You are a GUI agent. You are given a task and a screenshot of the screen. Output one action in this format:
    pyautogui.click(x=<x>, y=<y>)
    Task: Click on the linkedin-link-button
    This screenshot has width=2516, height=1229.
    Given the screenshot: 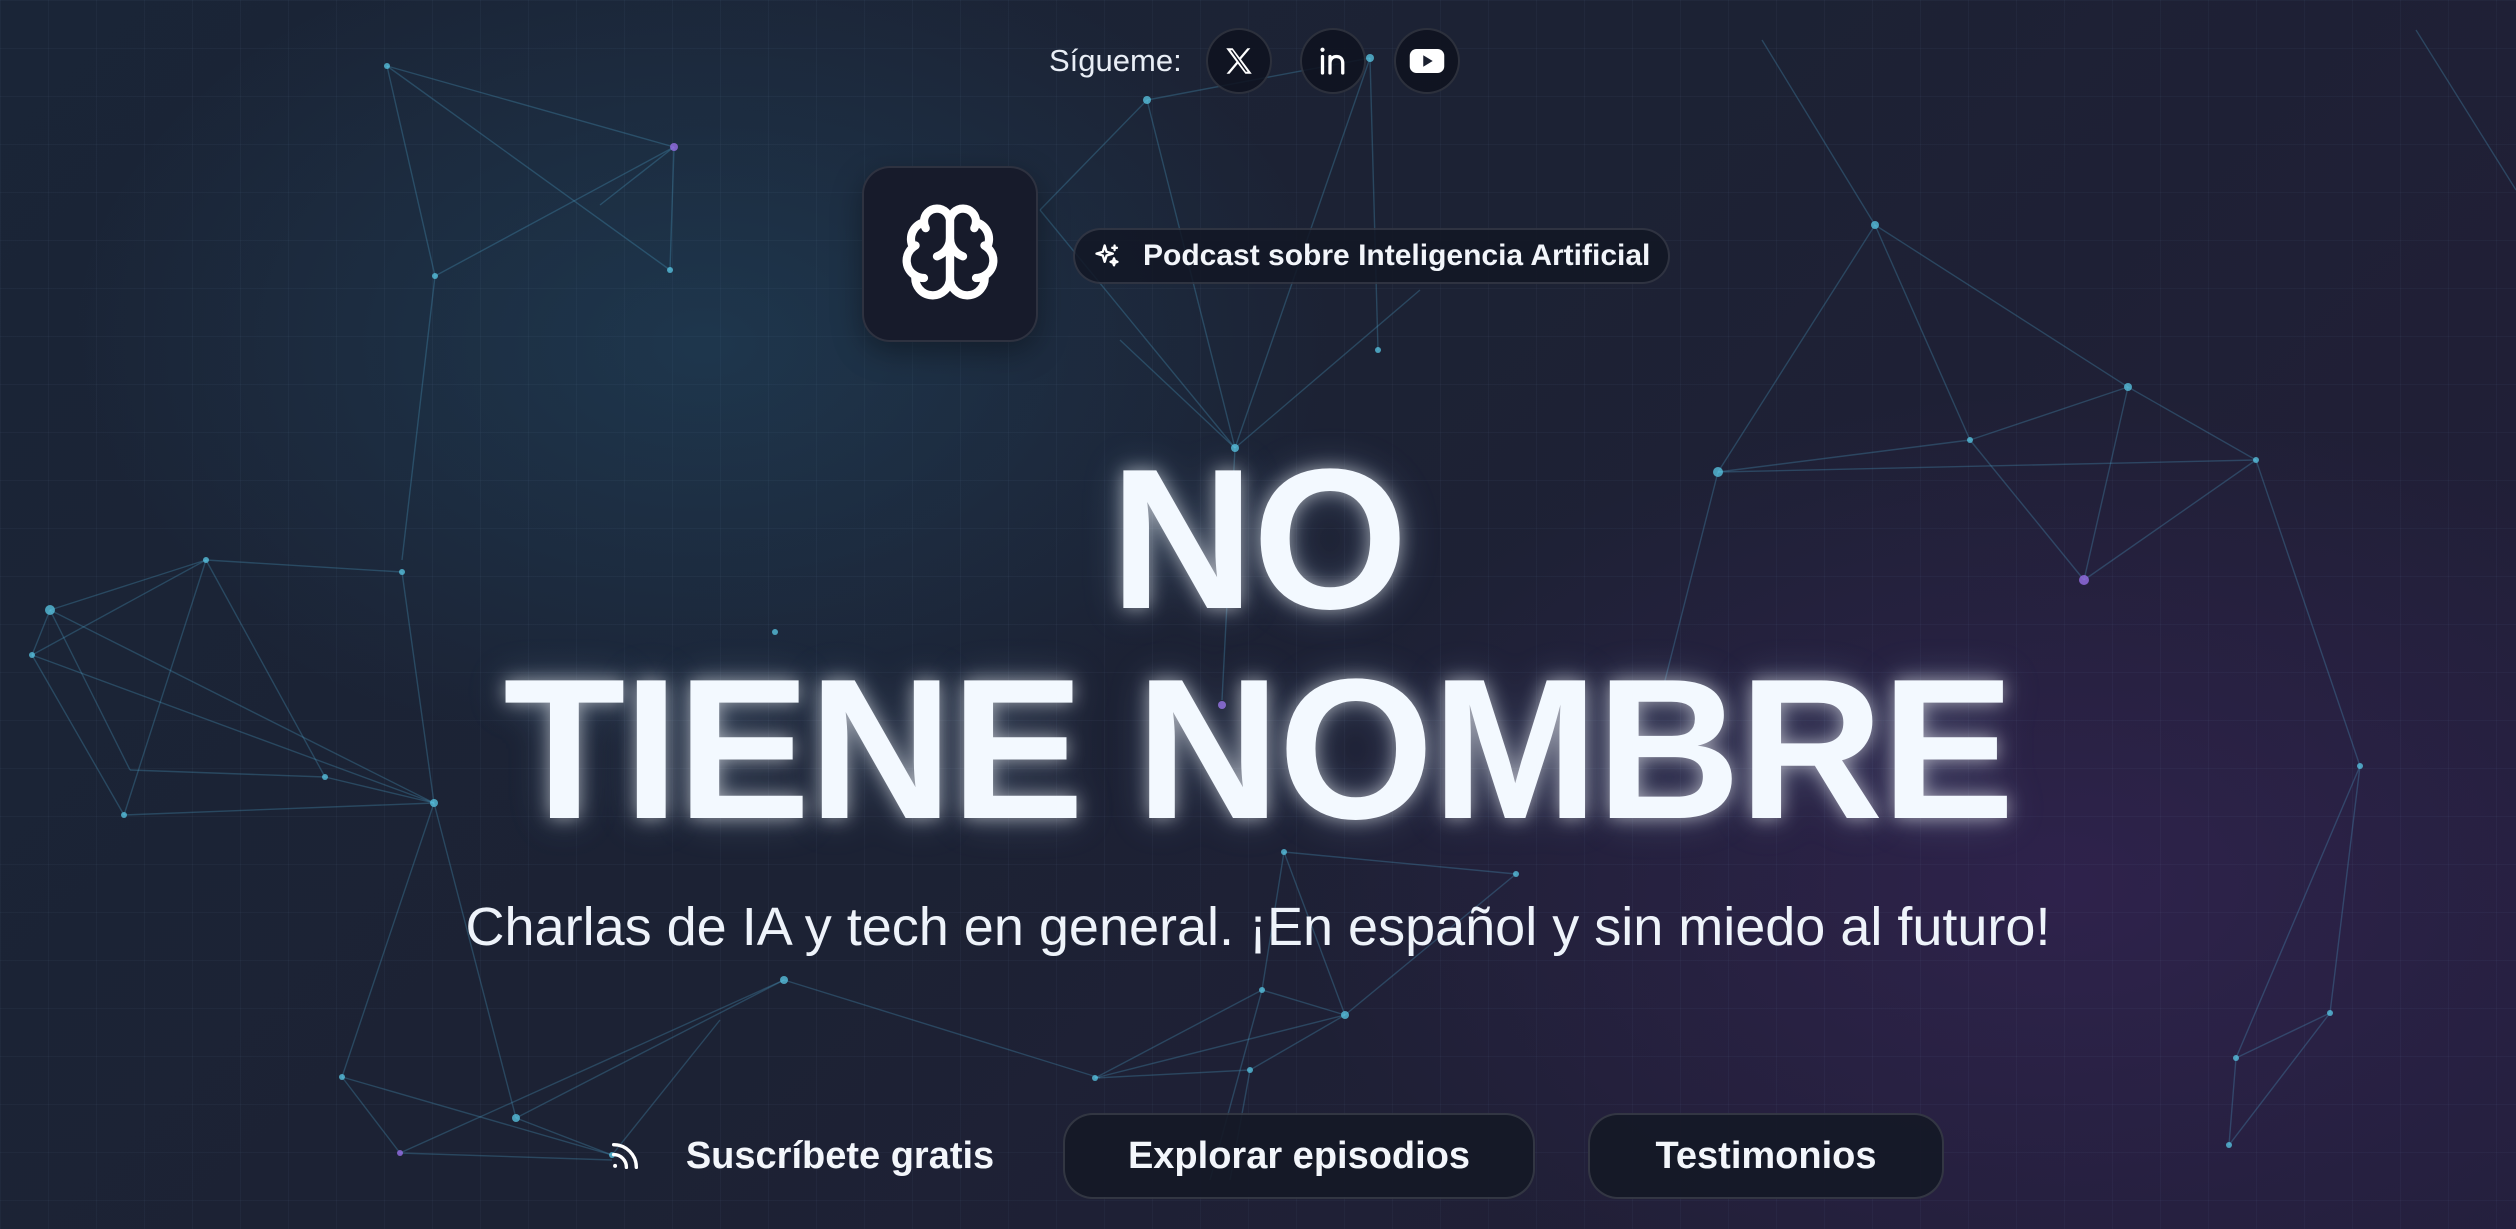 What is the action you would take?
    pyautogui.click(x=1332, y=61)
    